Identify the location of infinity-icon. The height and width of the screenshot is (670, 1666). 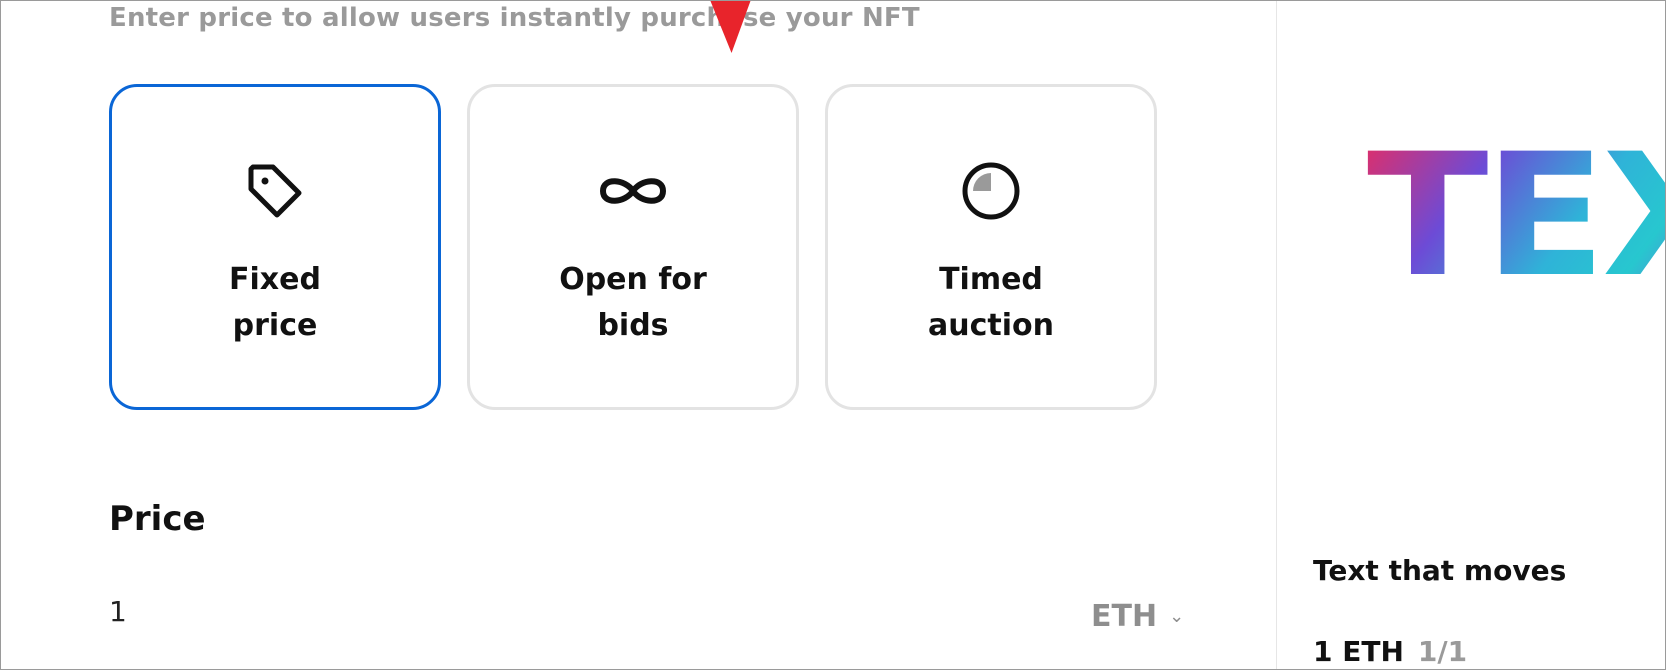
(633, 191).